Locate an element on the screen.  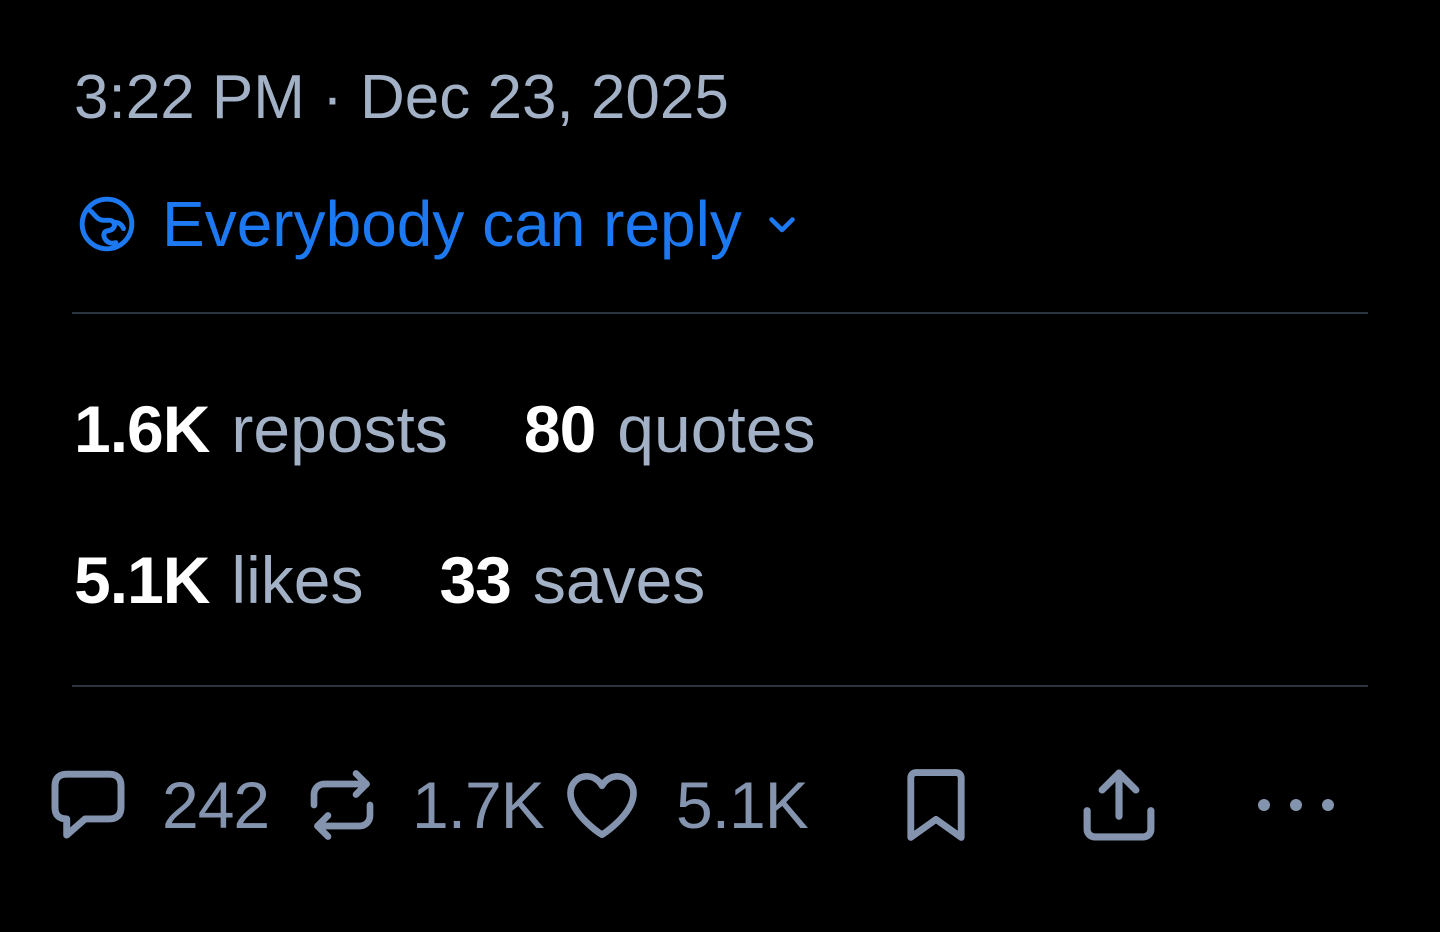
share-button is located at coordinates (1119, 805).